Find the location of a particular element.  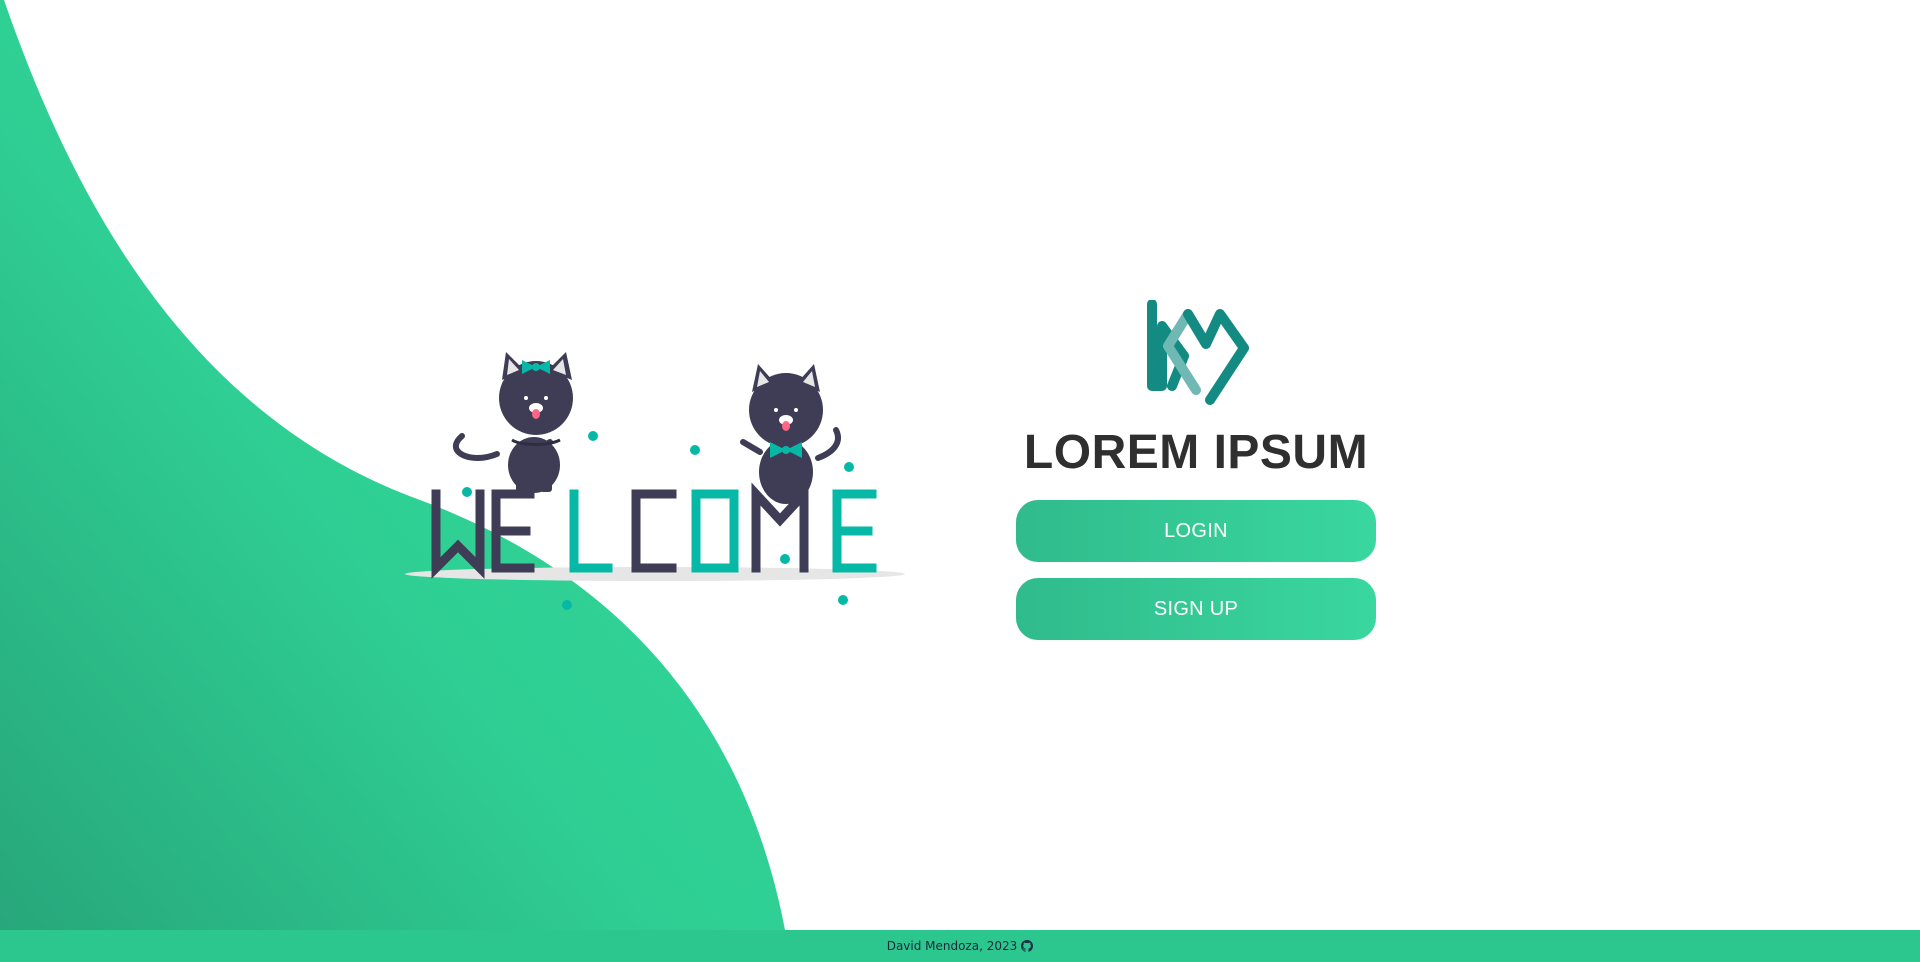

github-icon is located at coordinates (1027, 946).